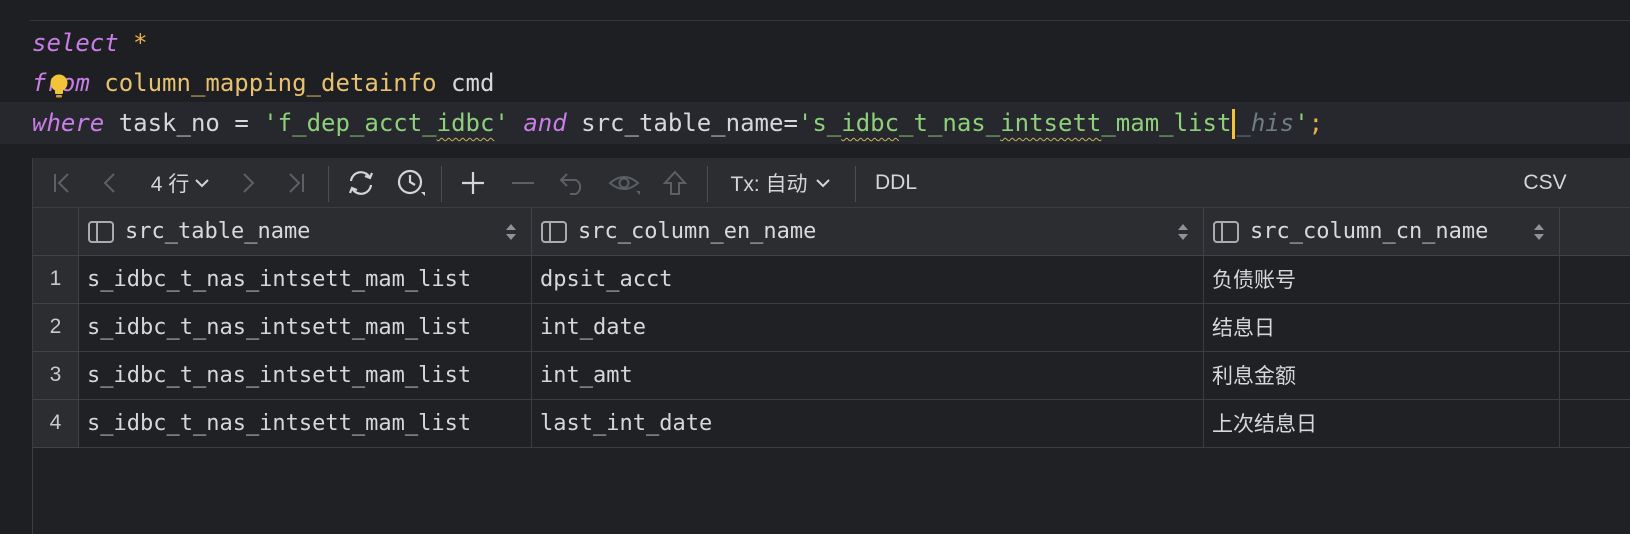  What do you see at coordinates (1382, 328) in the screenshot?
I see `table-cell: 结息日` at bounding box center [1382, 328].